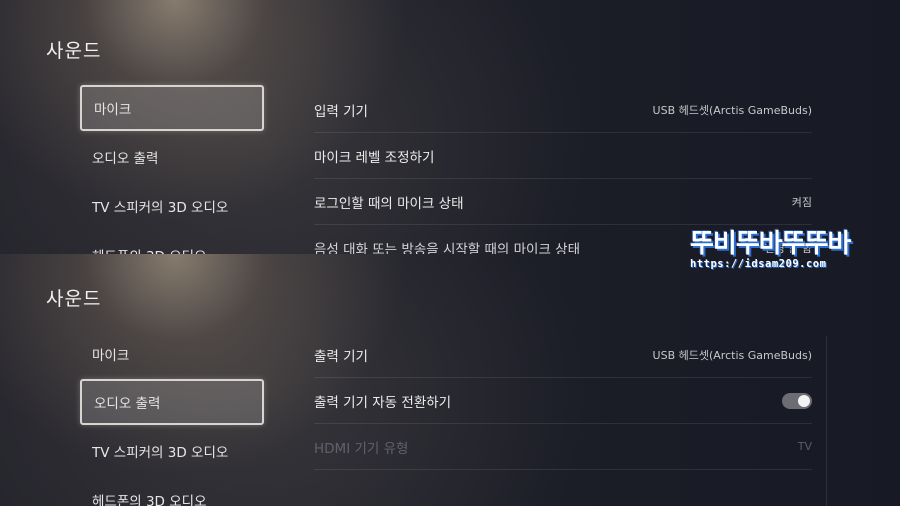 The width and height of the screenshot is (900, 506). I want to click on row-label: 출력 기기 자동 전환하기, so click(383, 402).